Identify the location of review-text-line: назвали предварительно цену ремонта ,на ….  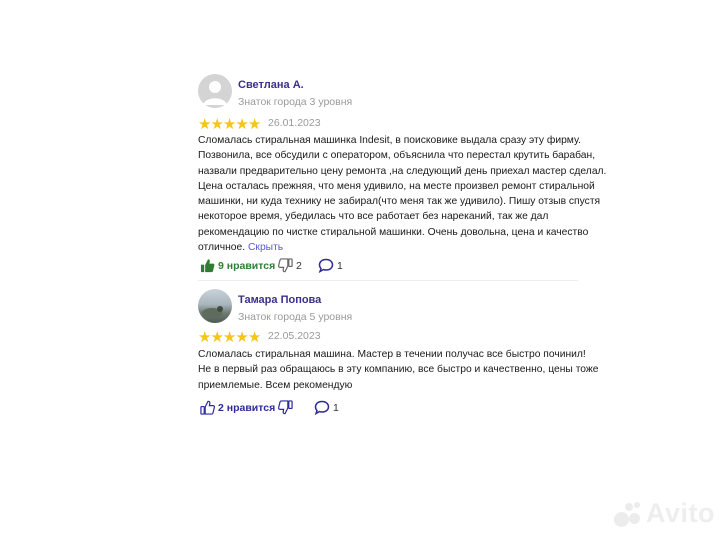
(402, 171).